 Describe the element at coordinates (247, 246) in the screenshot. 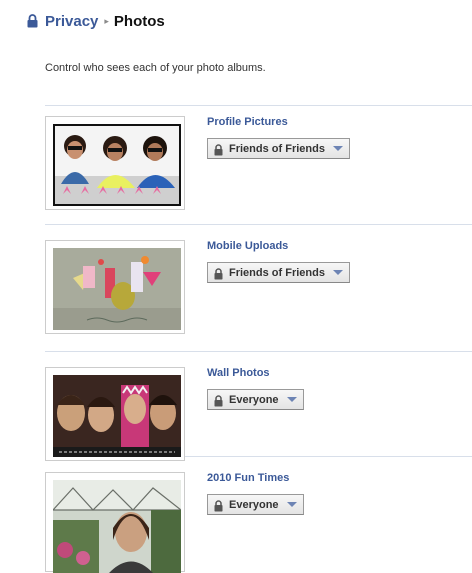

I see `album-title-link: Mobile Uploads` at that location.